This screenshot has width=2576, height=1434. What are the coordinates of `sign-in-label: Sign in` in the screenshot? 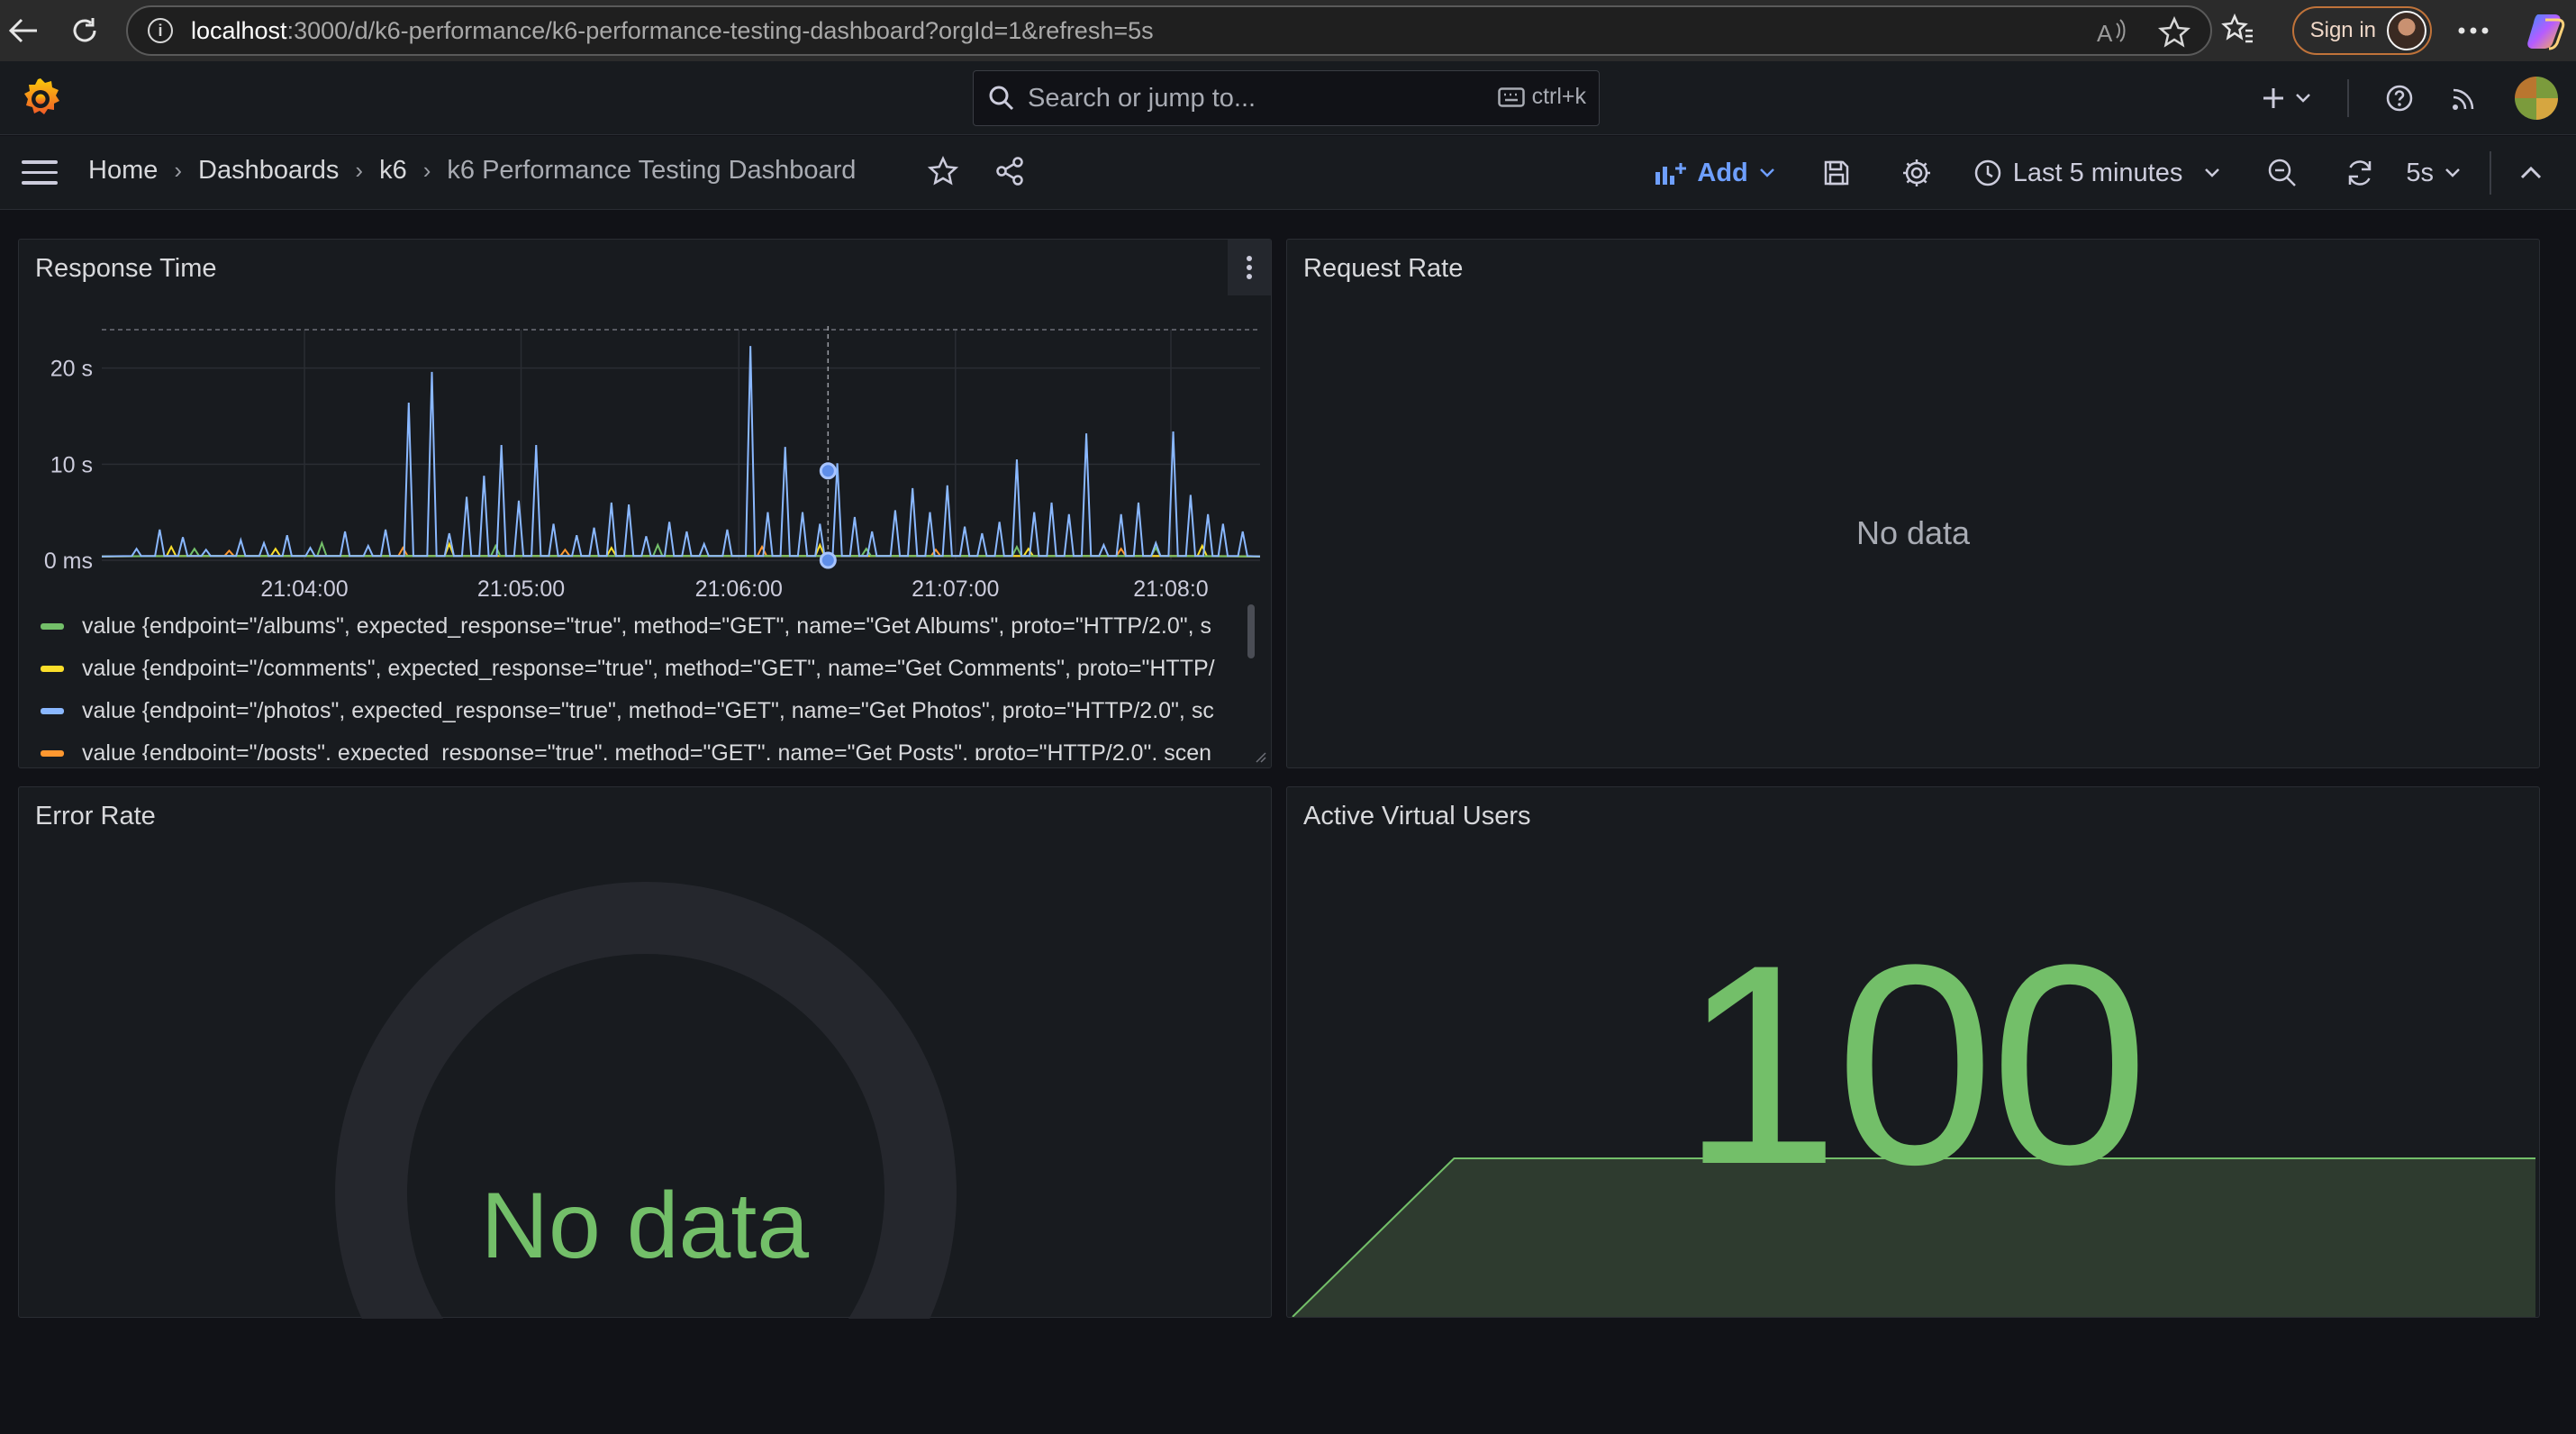 It's located at (2342, 30).